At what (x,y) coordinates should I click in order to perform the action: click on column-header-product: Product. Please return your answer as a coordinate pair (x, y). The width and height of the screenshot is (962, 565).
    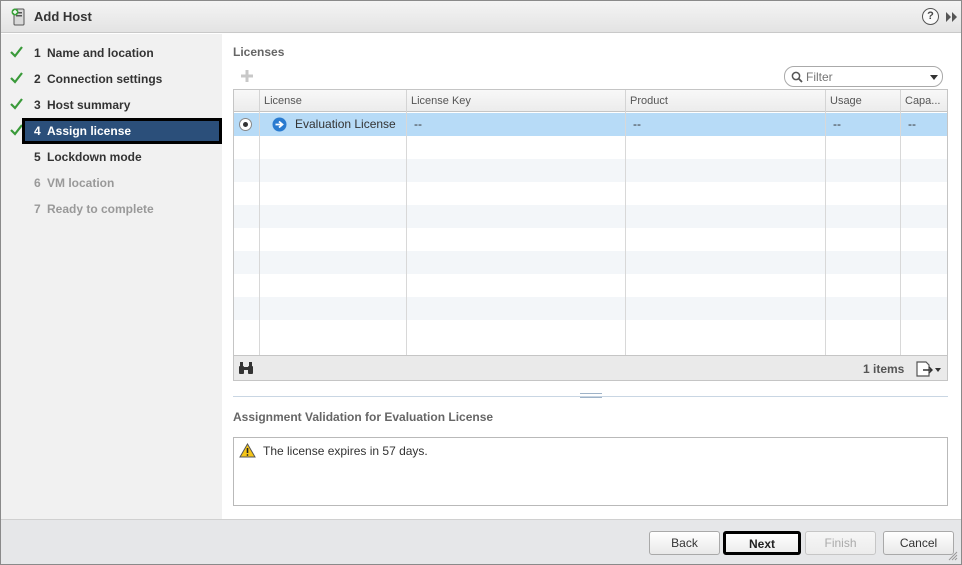
    Looking at the image, I should click on (726, 101).